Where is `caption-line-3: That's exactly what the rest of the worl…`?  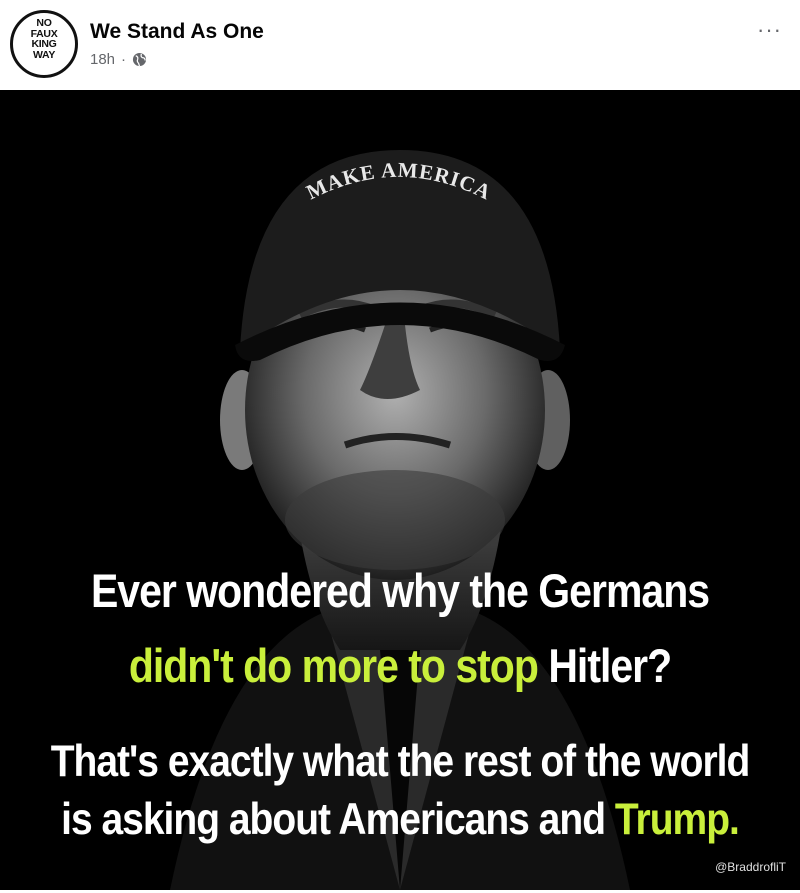
caption-line-3: That's exactly what the rest of the worl… is located at coordinates (400, 761).